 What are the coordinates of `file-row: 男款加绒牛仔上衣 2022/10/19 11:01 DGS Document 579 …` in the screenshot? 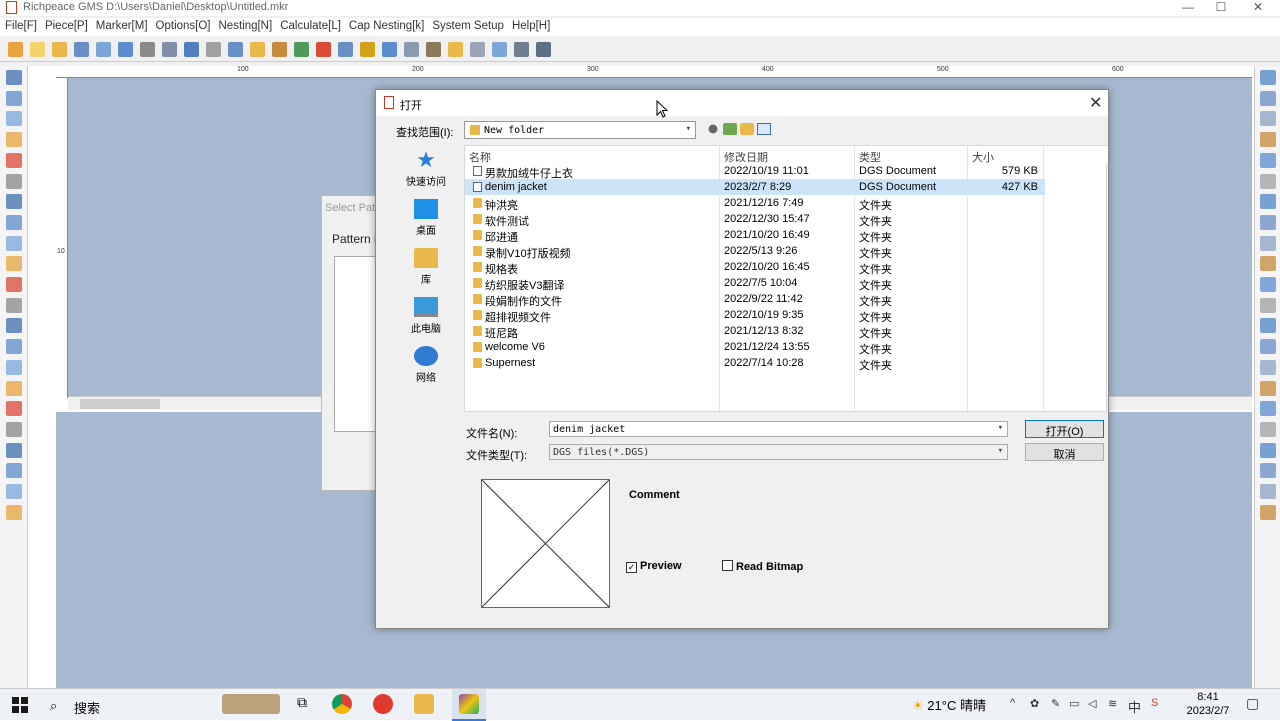 It's located at (755, 171).